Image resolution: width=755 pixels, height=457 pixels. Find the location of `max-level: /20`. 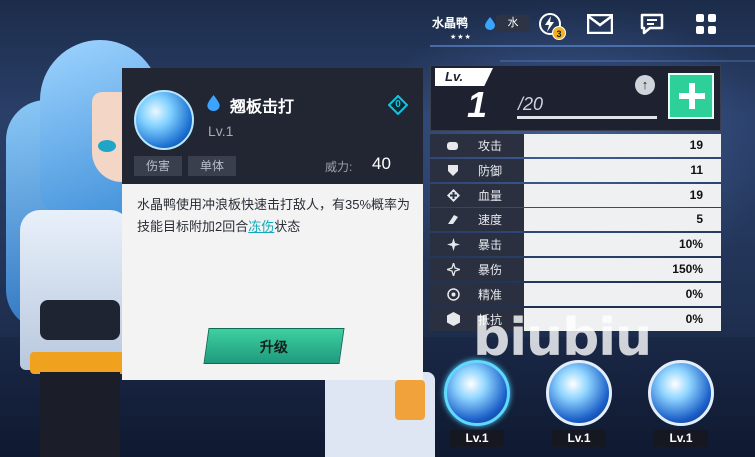

max-level: /20 is located at coordinates (531, 104).